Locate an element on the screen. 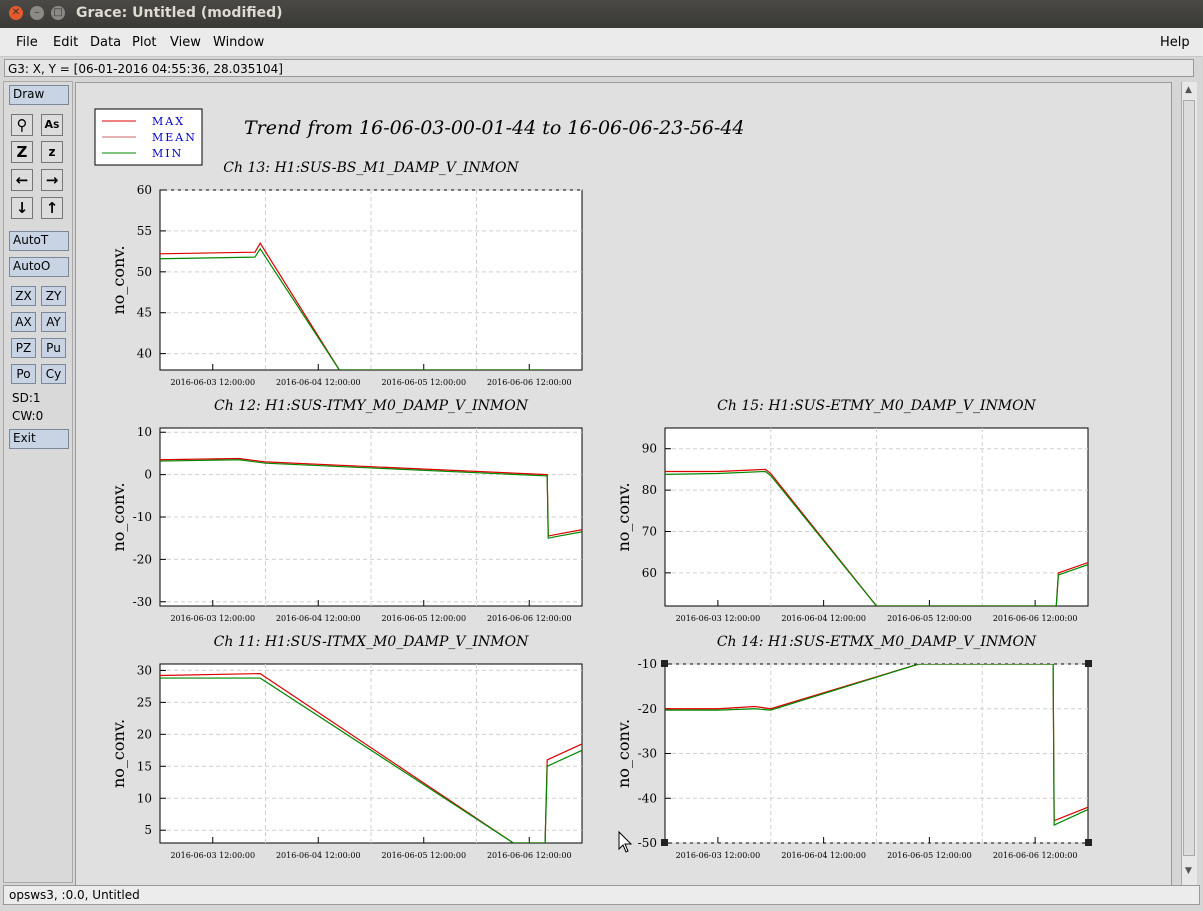 The image size is (1203, 911). legend-min-label: MIN is located at coordinates (167, 153).